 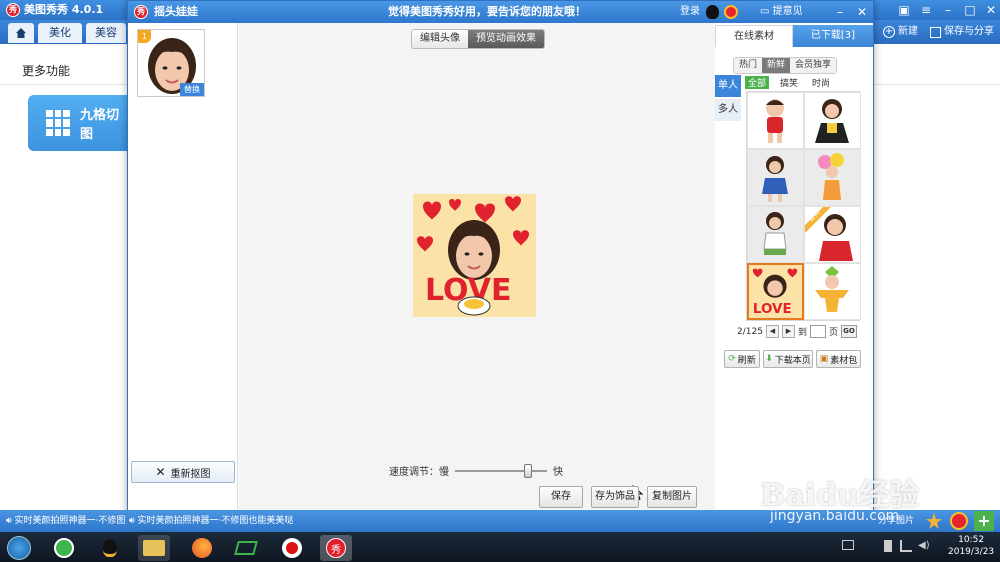 What do you see at coordinates (78, 123) in the screenshot?
I see `nine-grid-button: 九格切图` at bounding box center [78, 123].